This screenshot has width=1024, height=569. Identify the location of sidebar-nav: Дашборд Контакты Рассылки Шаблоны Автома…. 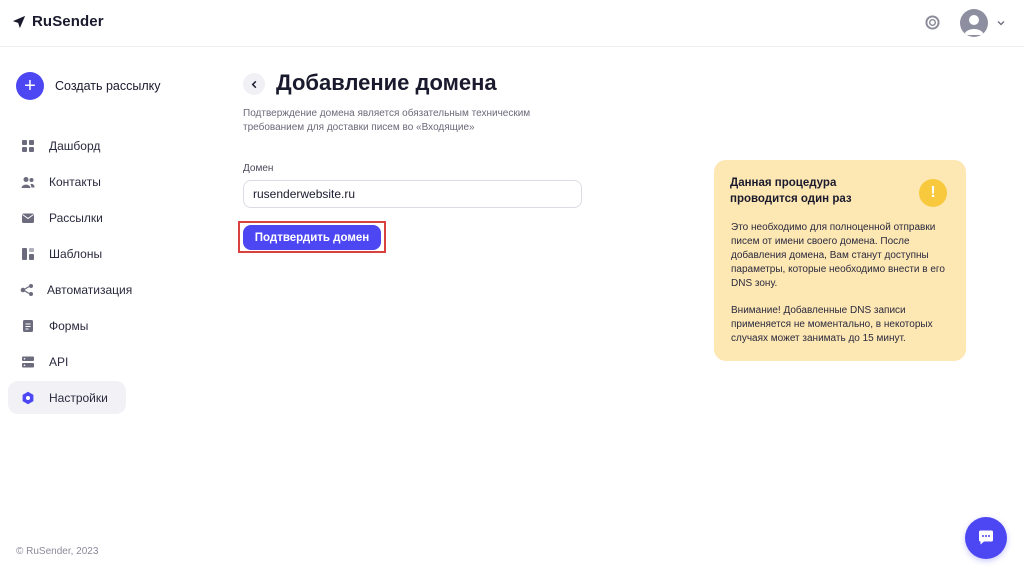
(70, 273).